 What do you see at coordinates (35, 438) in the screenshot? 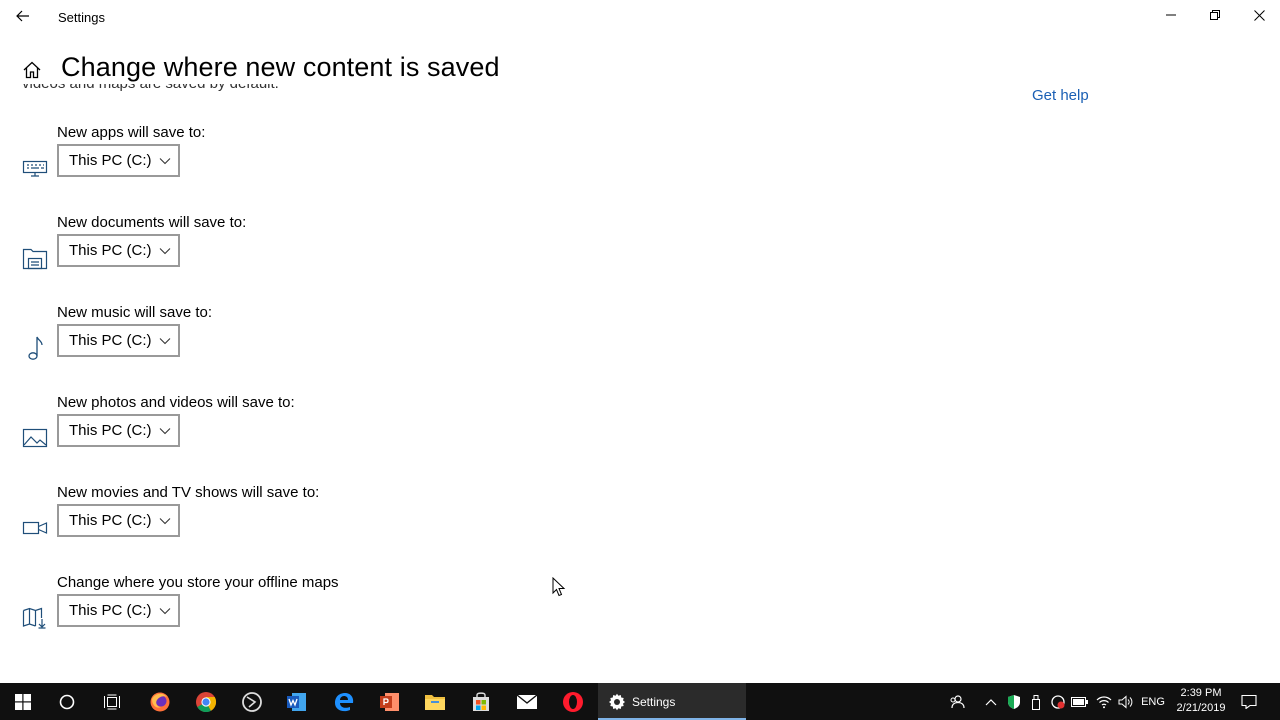
I see `photos-icon` at bounding box center [35, 438].